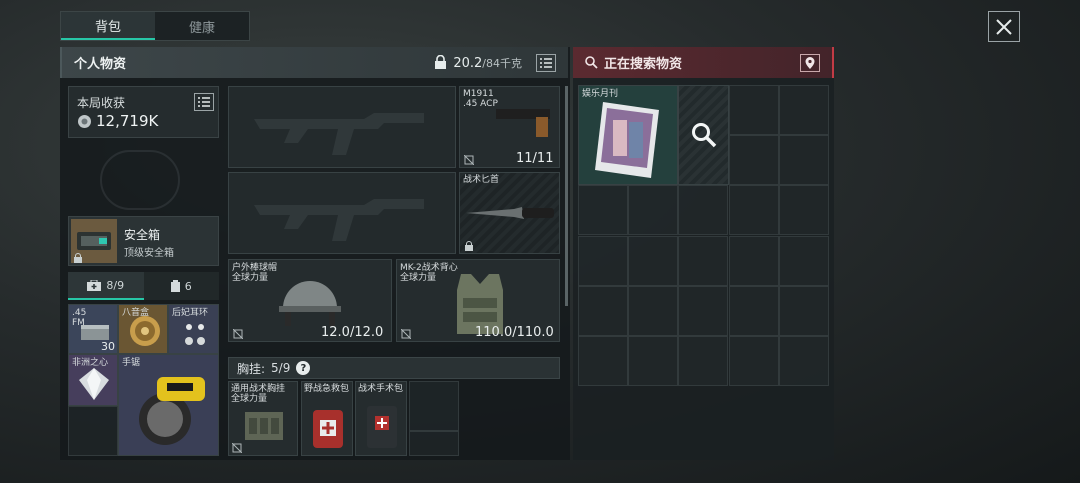  What do you see at coordinates (250, 278) in the screenshot?
I see `helmet-subtitle: 全球力量` at bounding box center [250, 278].